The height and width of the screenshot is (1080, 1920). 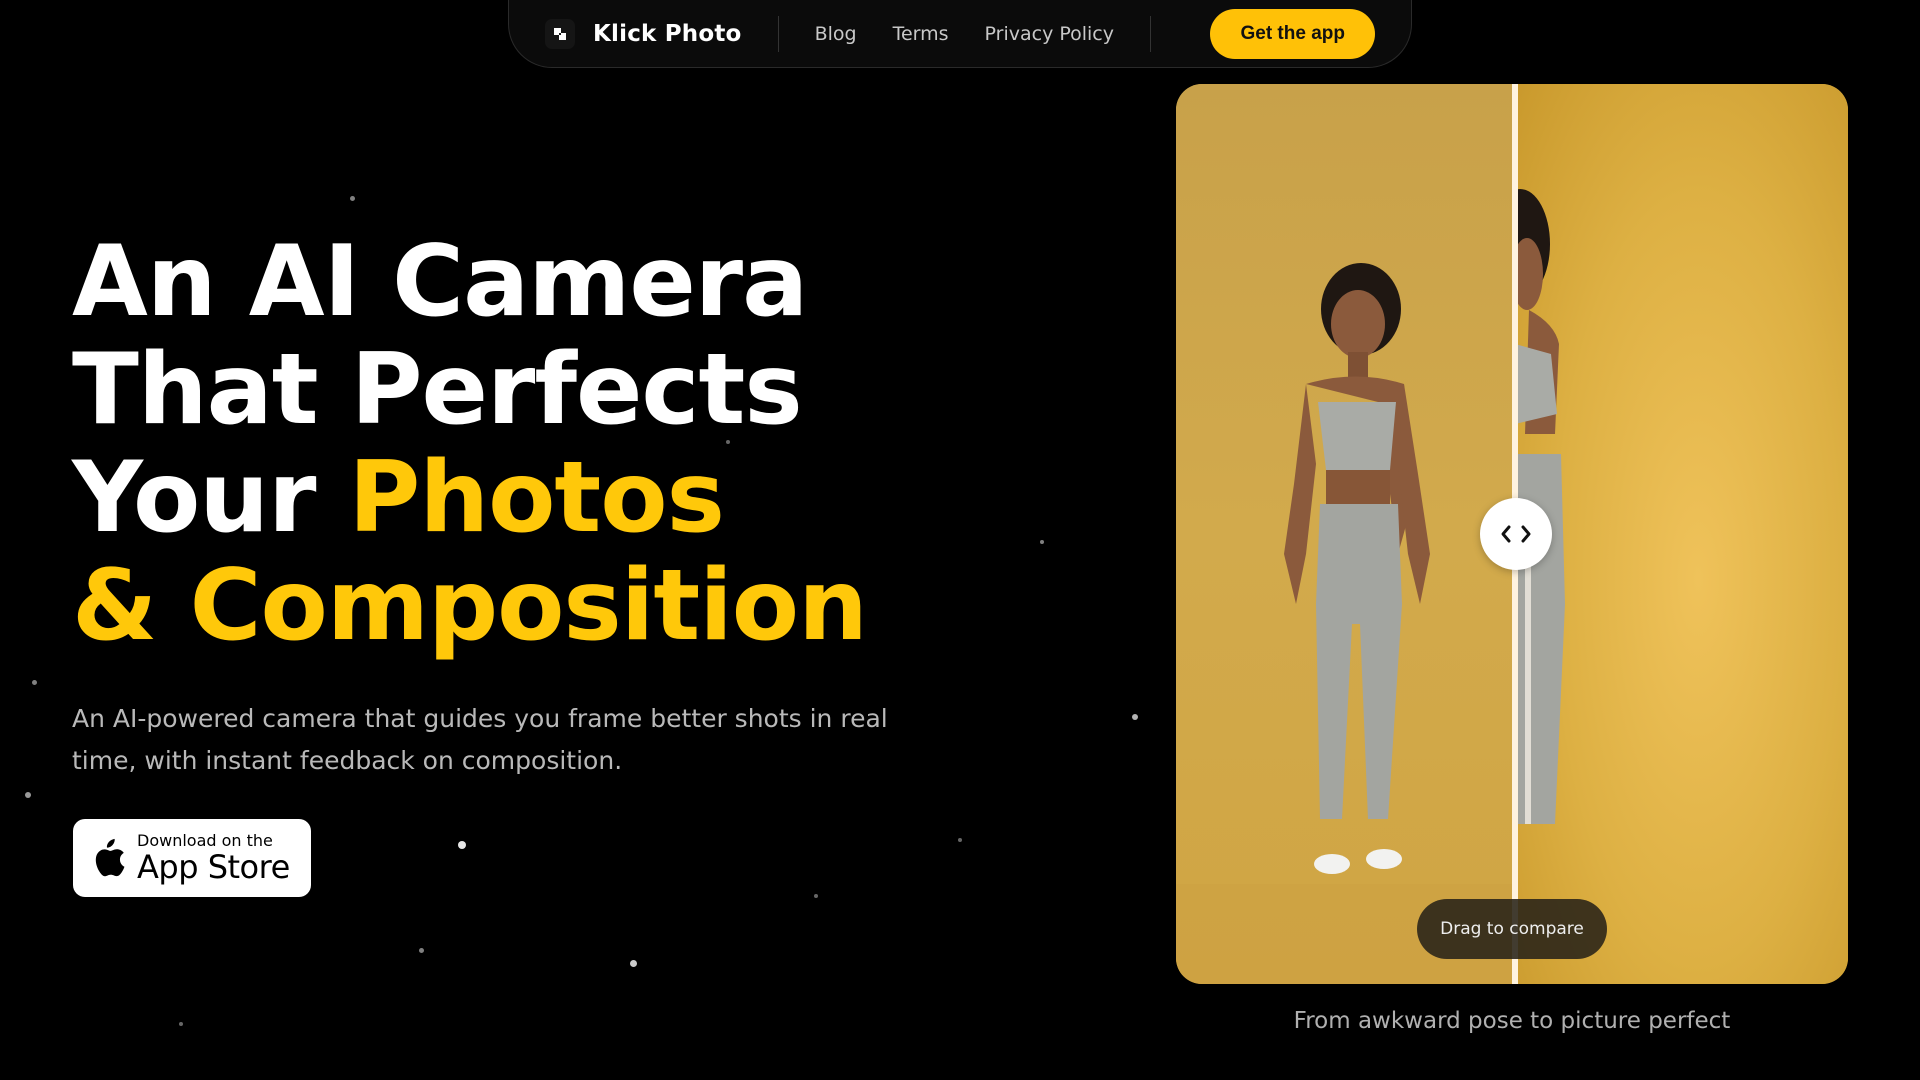 What do you see at coordinates (1292, 34) in the screenshot?
I see `get-the-app-button: Get the app` at bounding box center [1292, 34].